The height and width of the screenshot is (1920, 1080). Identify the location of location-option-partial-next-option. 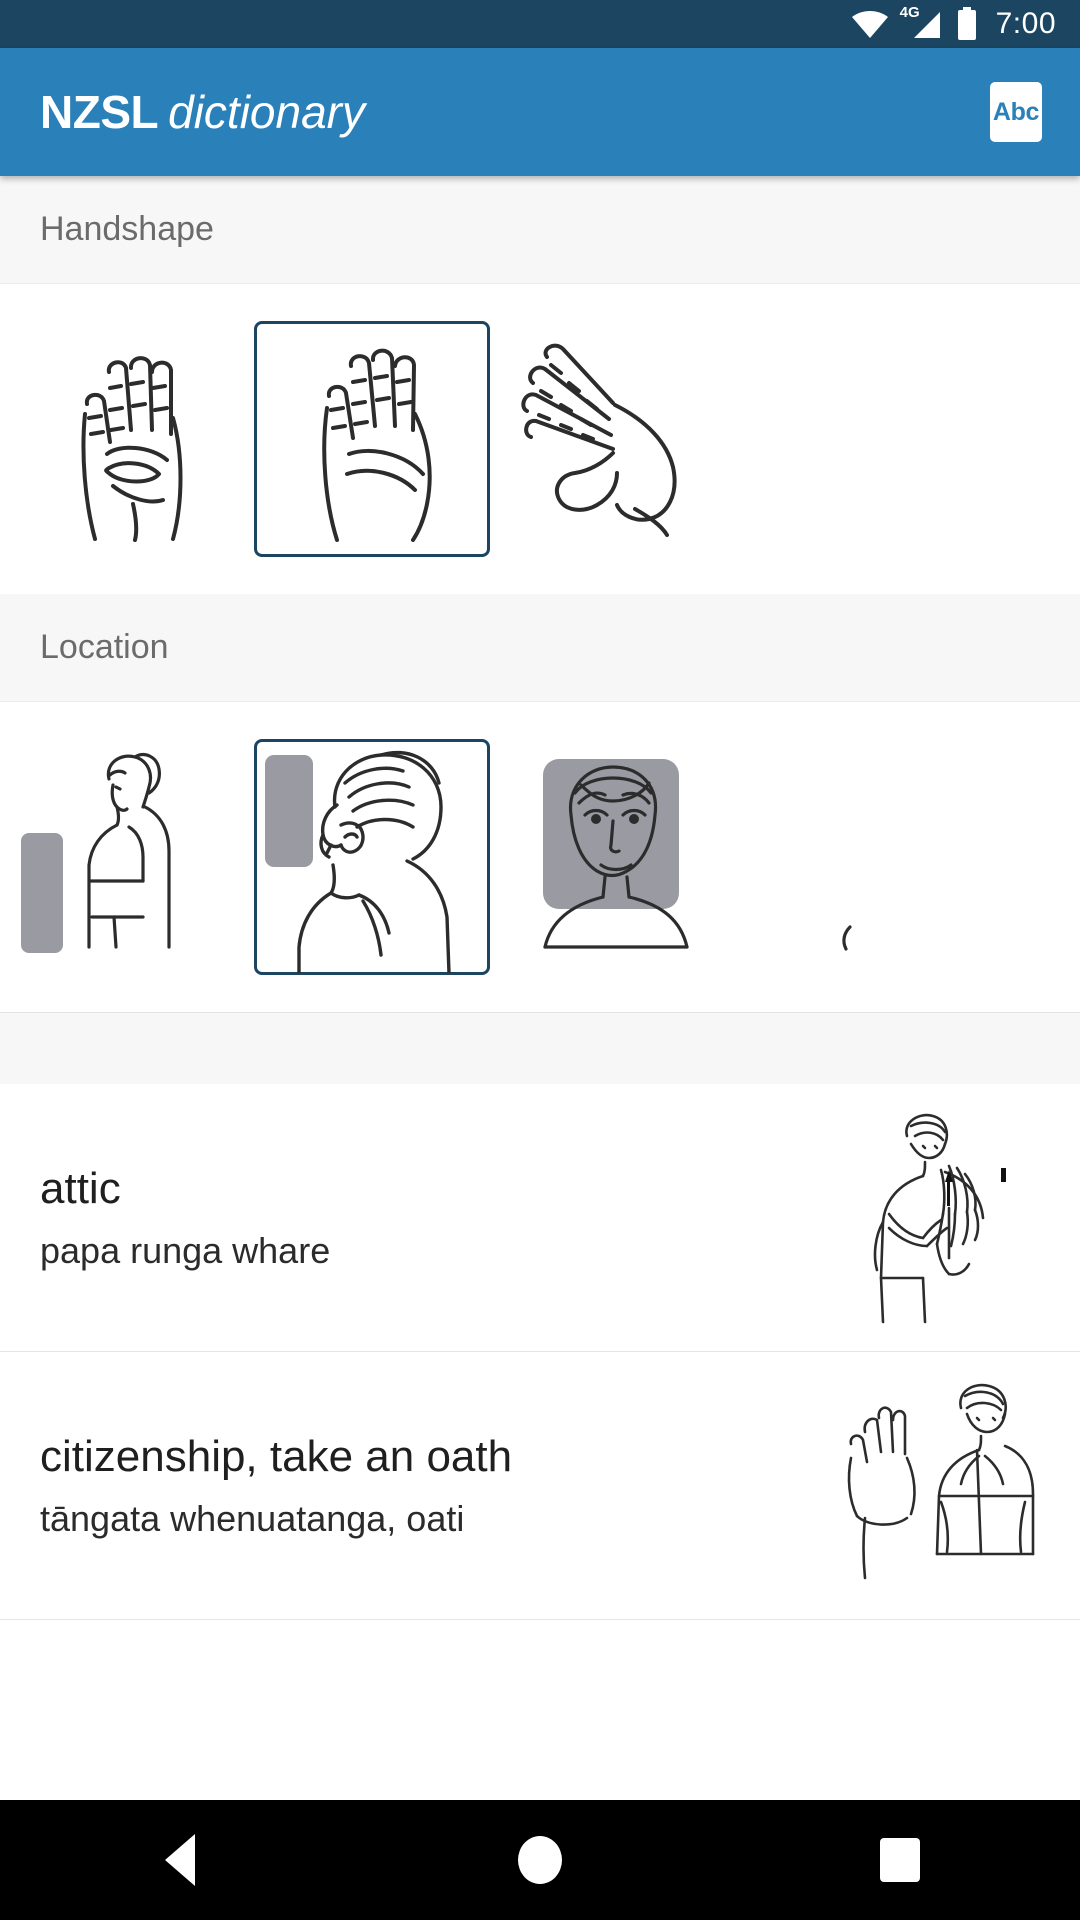
(852, 857).